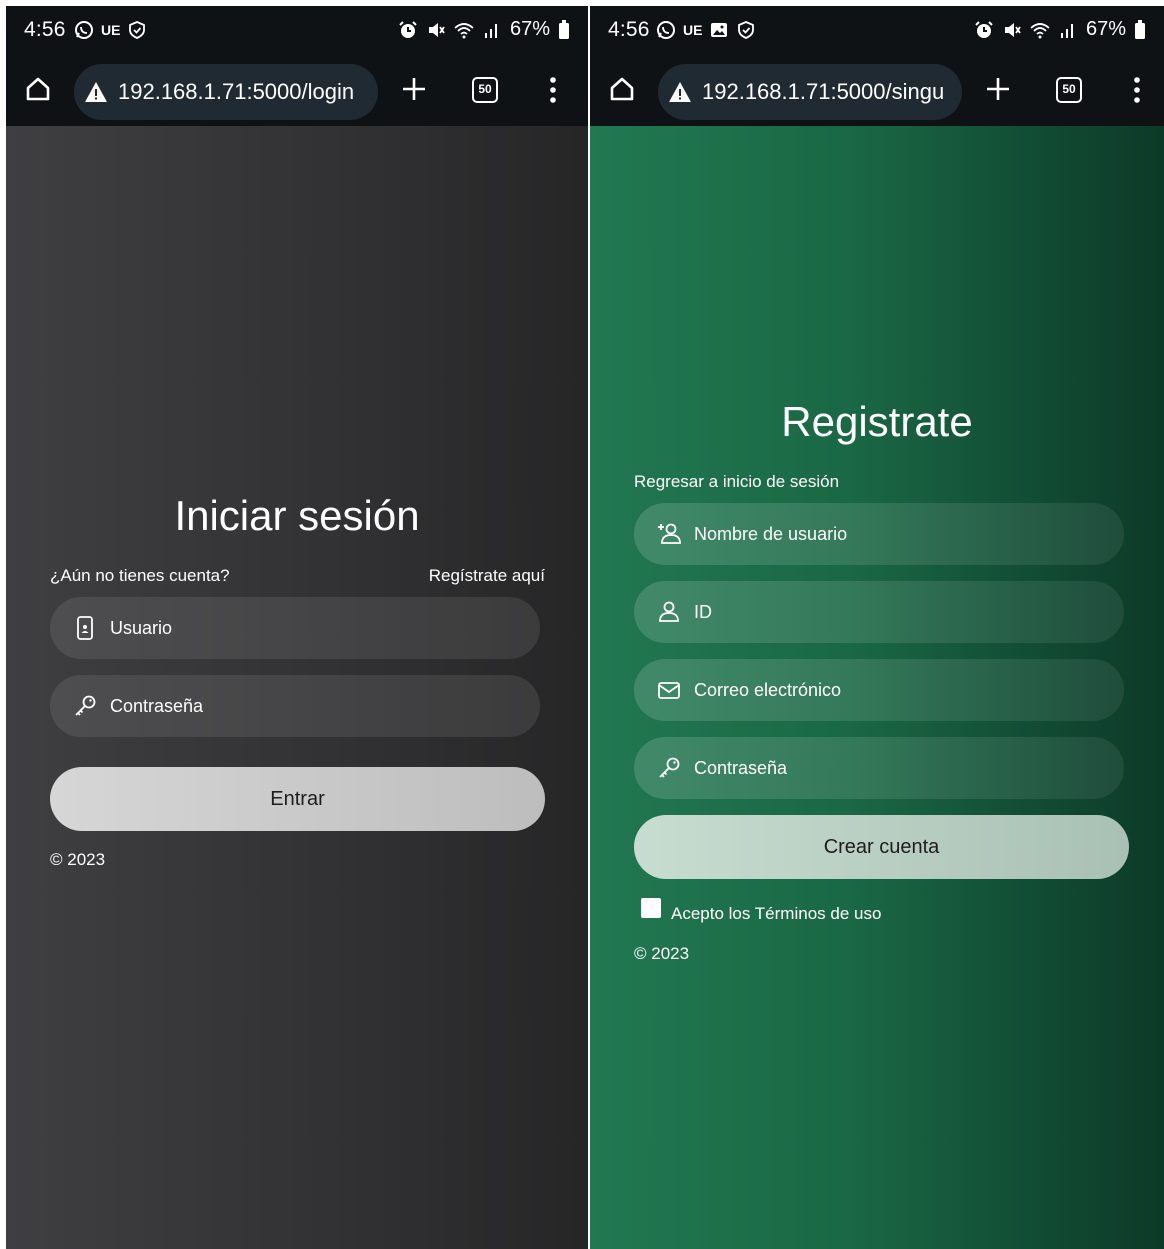 Image resolution: width=1164 pixels, height=1249 pixels. I want to click on id-input: ID, so click(879, 612).